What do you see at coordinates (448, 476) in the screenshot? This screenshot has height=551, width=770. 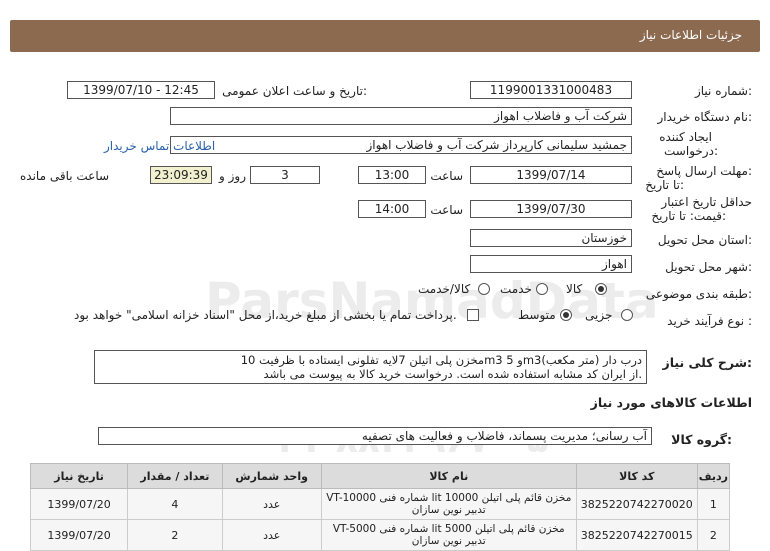 I see `col-name: نام کالا` at bounding box center [448, 476].